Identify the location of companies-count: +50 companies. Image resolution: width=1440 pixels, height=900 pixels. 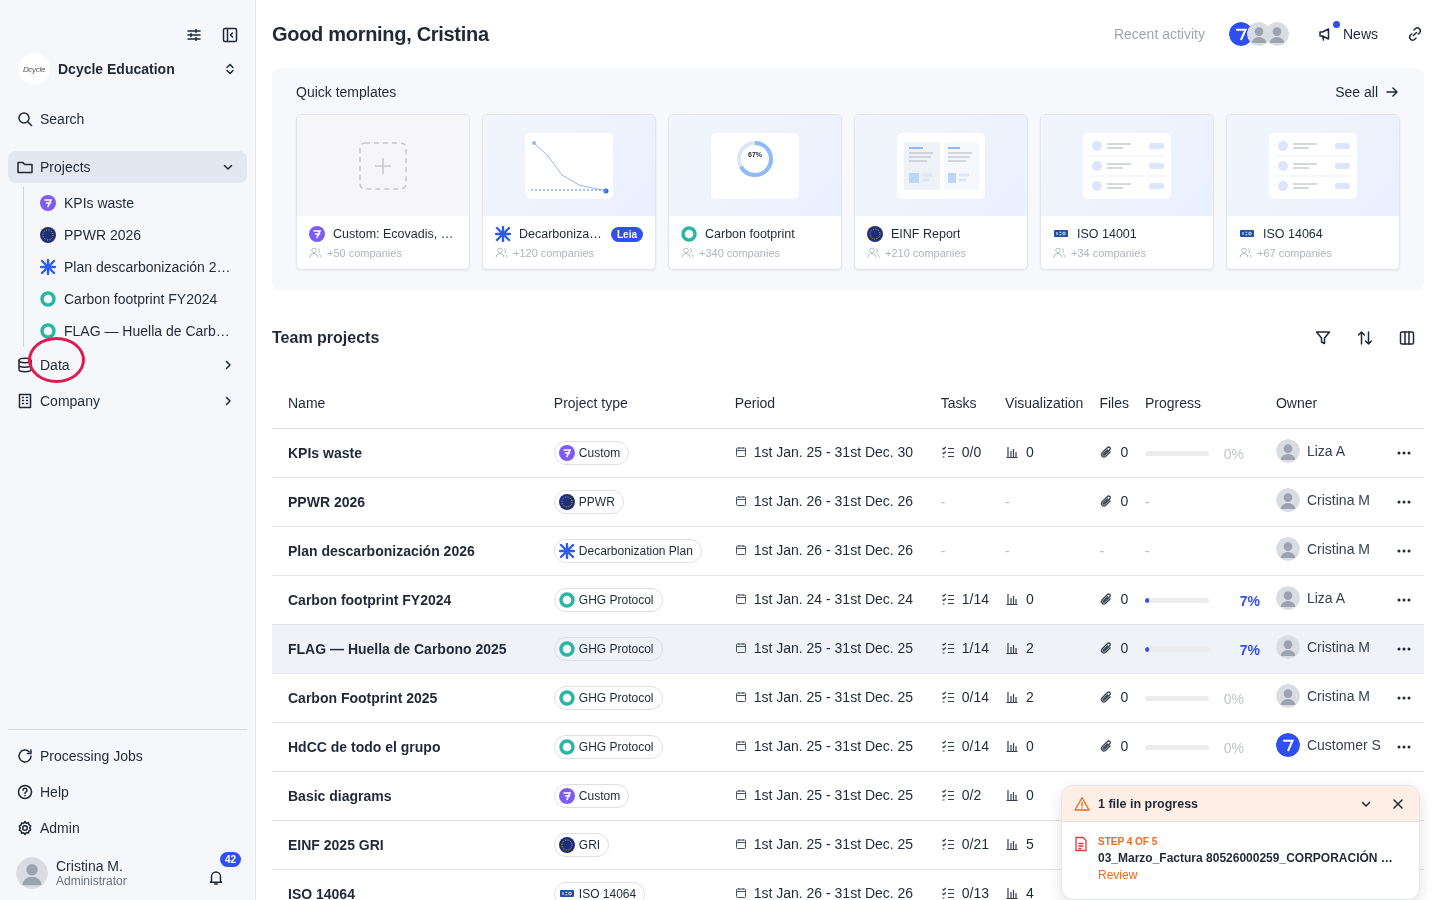
(364, 252).